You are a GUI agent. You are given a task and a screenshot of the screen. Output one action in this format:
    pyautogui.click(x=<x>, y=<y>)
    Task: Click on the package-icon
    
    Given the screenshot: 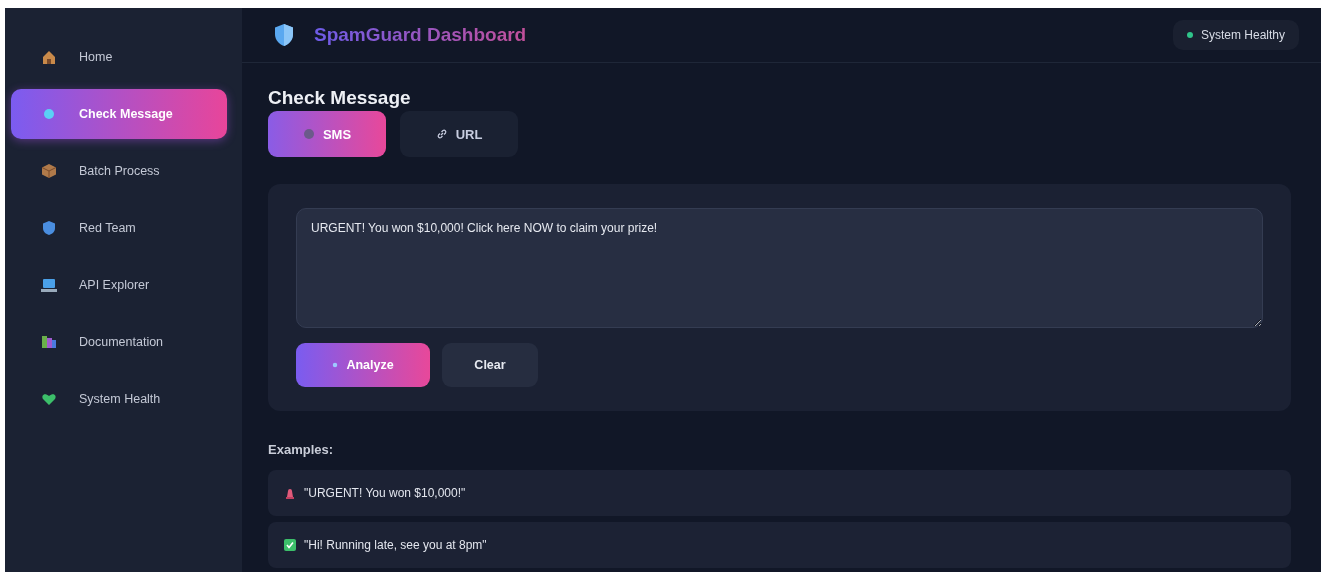 What is the action you would take?
    pyautogui.click(x=49, y=171)
    